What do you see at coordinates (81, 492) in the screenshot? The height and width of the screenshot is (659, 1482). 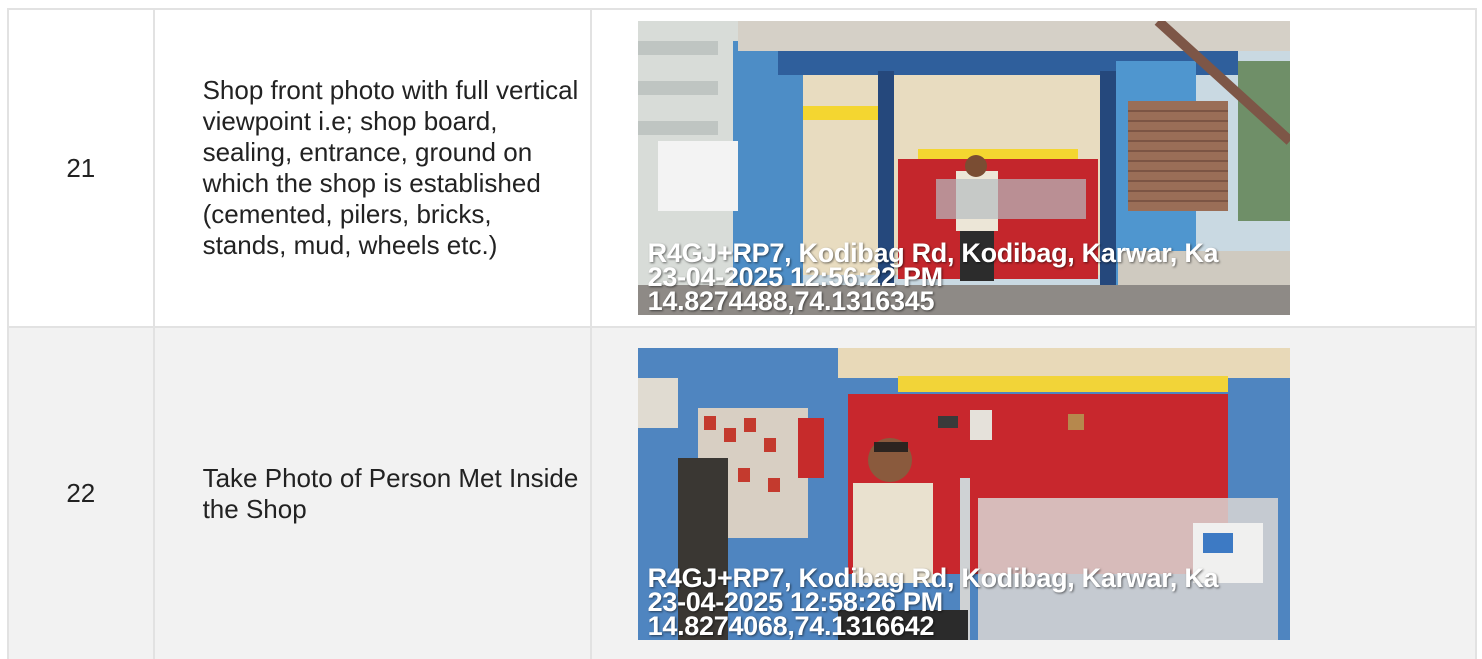 I see `row-number: 22` at bounding box center [81, 492].